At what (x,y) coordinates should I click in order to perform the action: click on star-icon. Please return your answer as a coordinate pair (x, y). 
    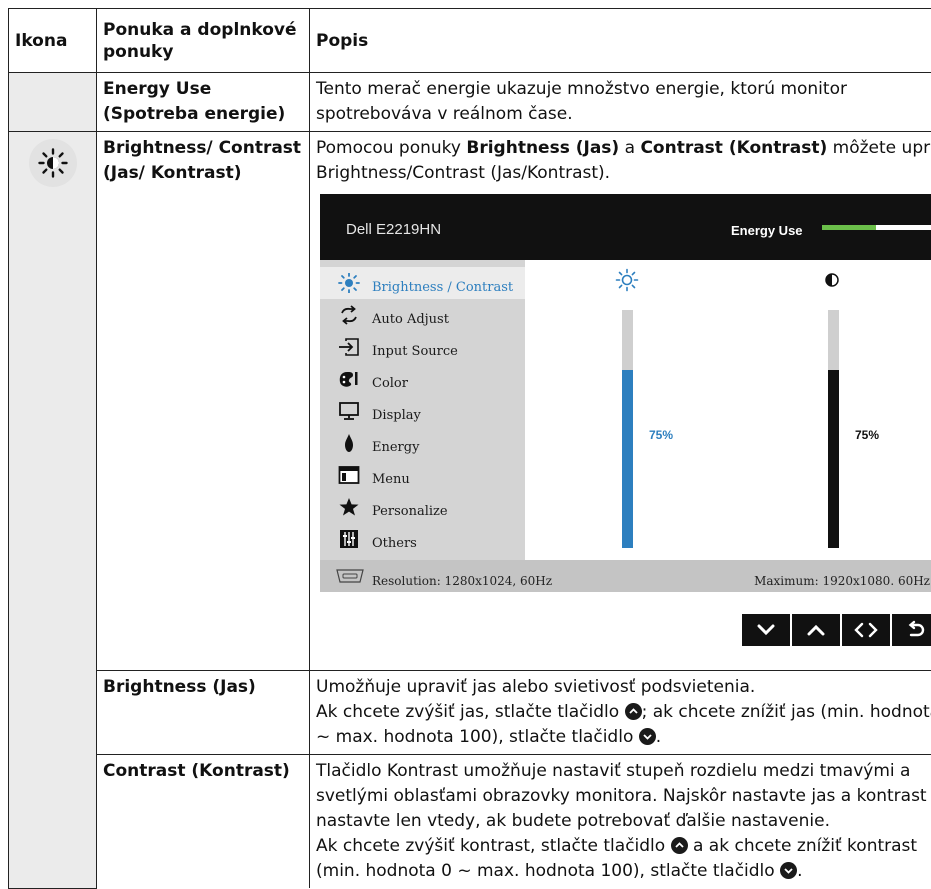
    Looking at the image, I should click on (349, 507).